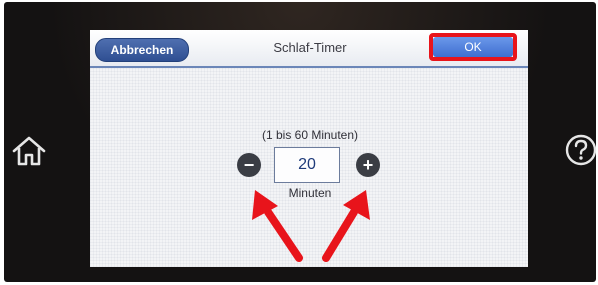 The height and width of the screenshot is (285, 598). Describe the element at coordinates (142, 50) in the screenshot. I see `cancel-button: Abbrechen` at that location.